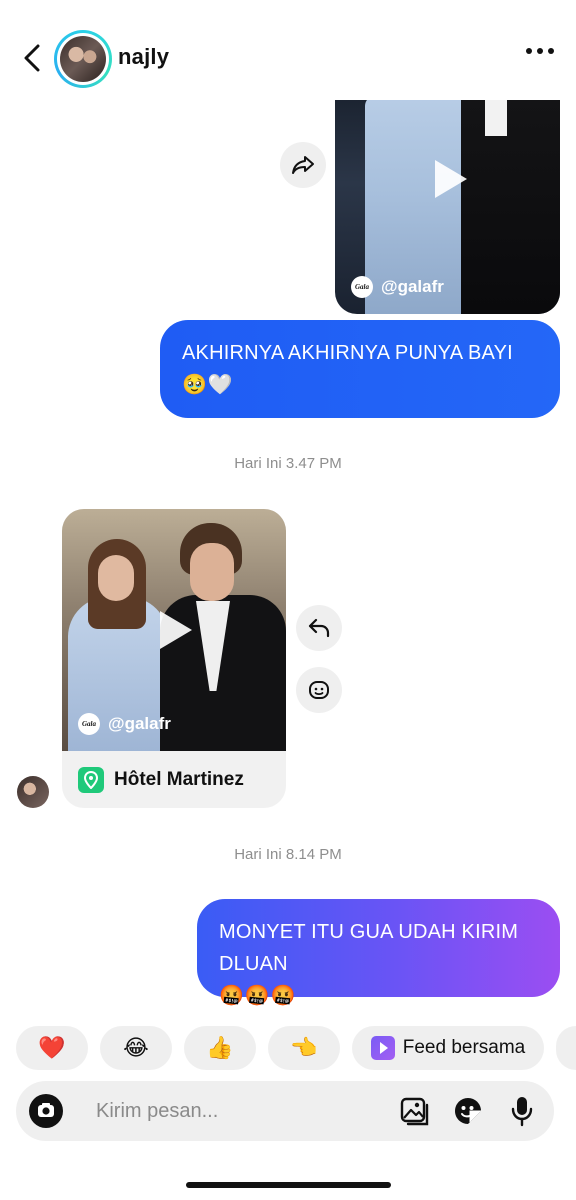 The image size is (576, 1200). I want to click on react-button, so click(319, 690).